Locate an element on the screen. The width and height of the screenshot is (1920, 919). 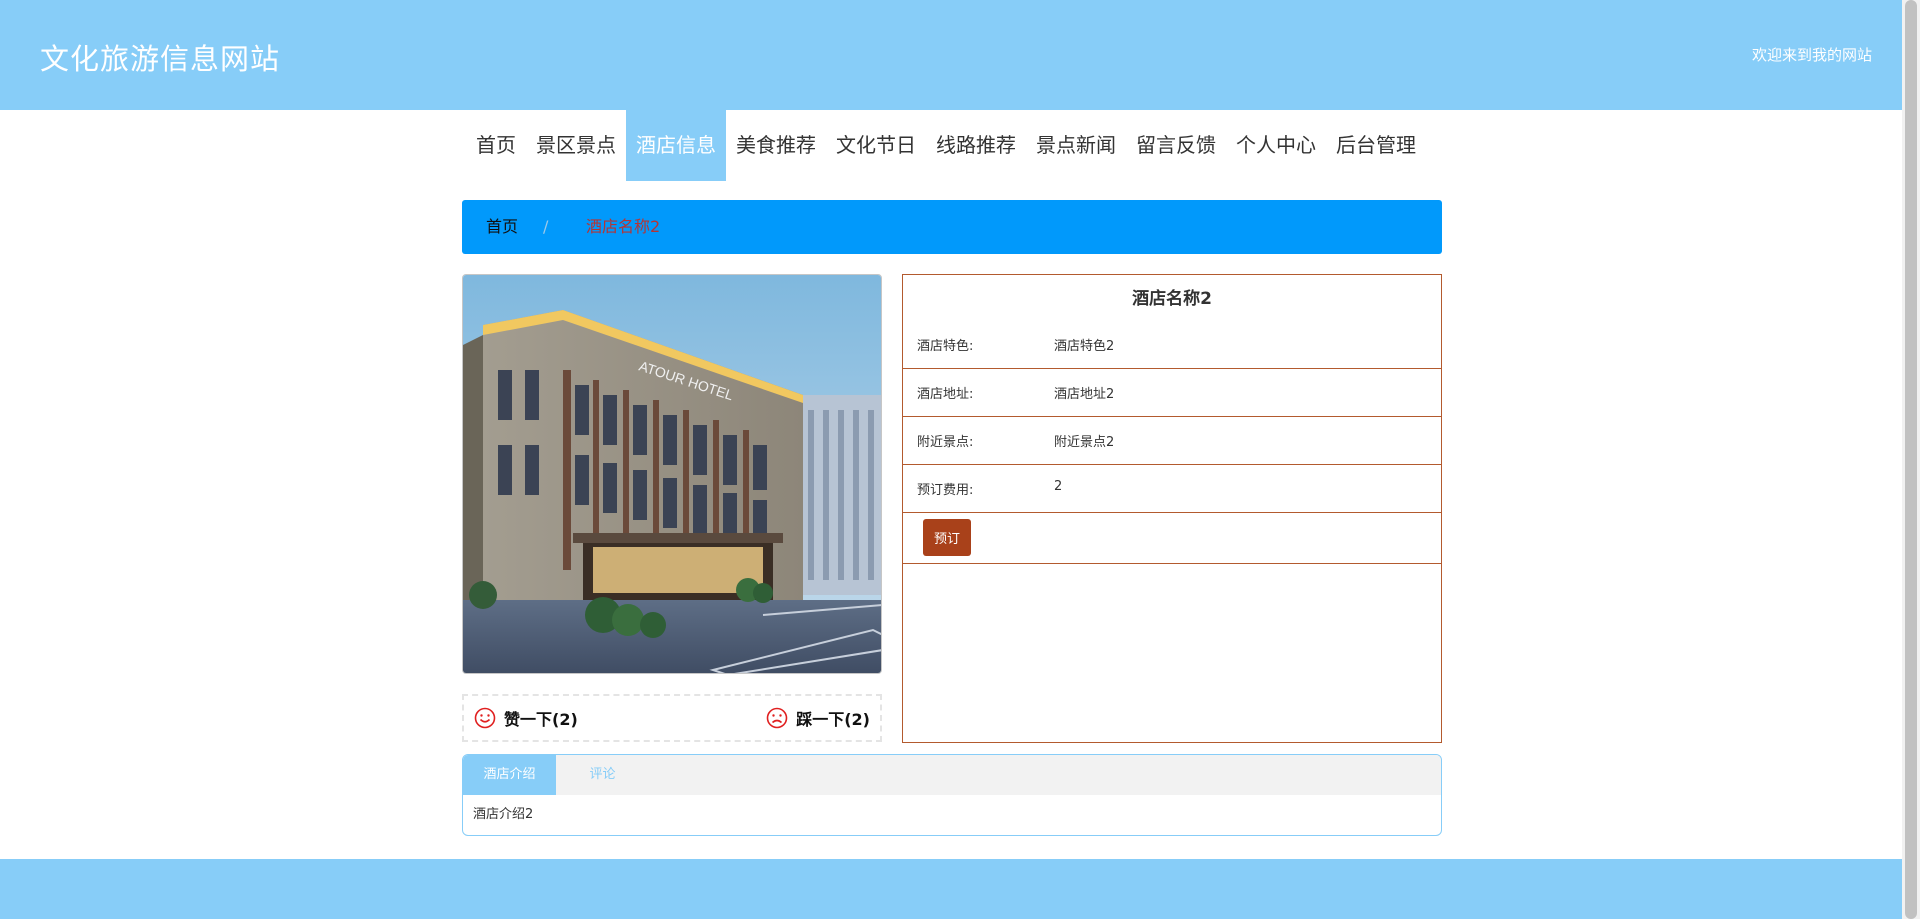
site-header: 文化旅游信息网站 欢迎来到我的网站 is located at coordinates (951, 55).